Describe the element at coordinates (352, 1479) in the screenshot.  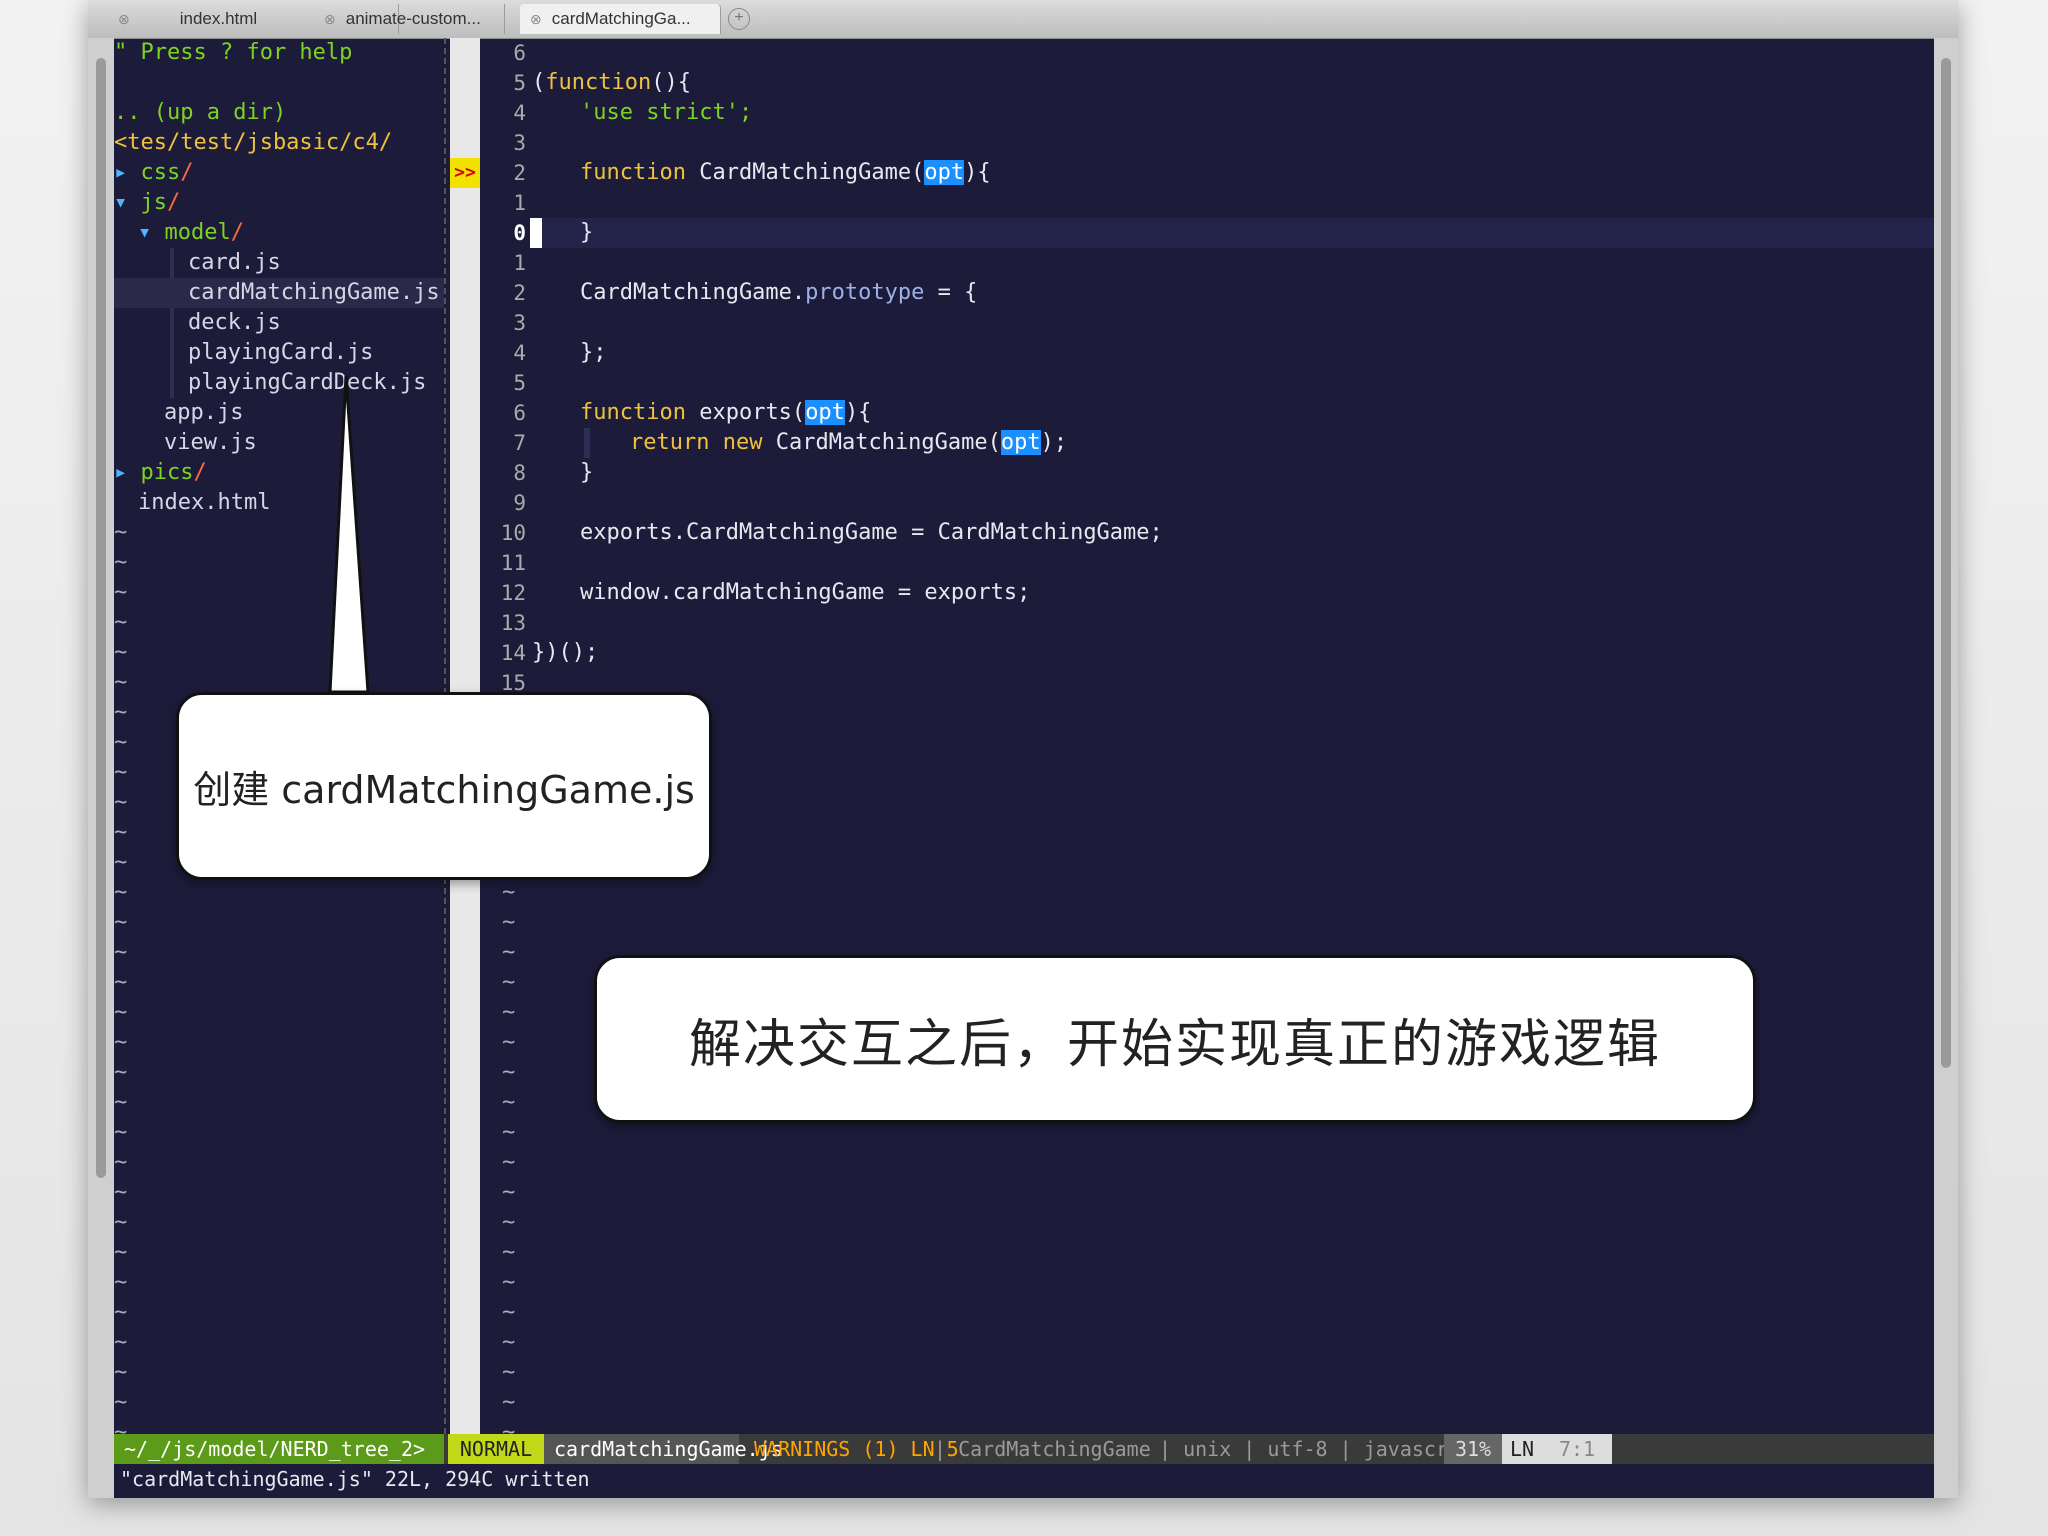
I see `command-line: "cardMatchingGame.js" 22L, 294C written` at that location.